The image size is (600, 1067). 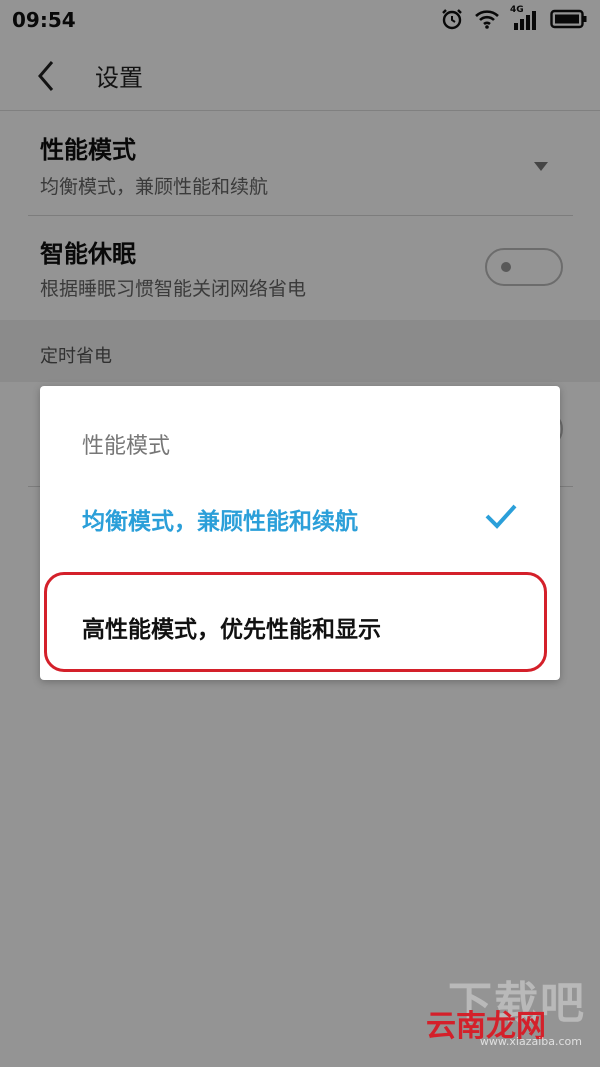 I want to click on option-balanced: 均衡模式，兼顾性能和续航, so click(x=300, y=518).